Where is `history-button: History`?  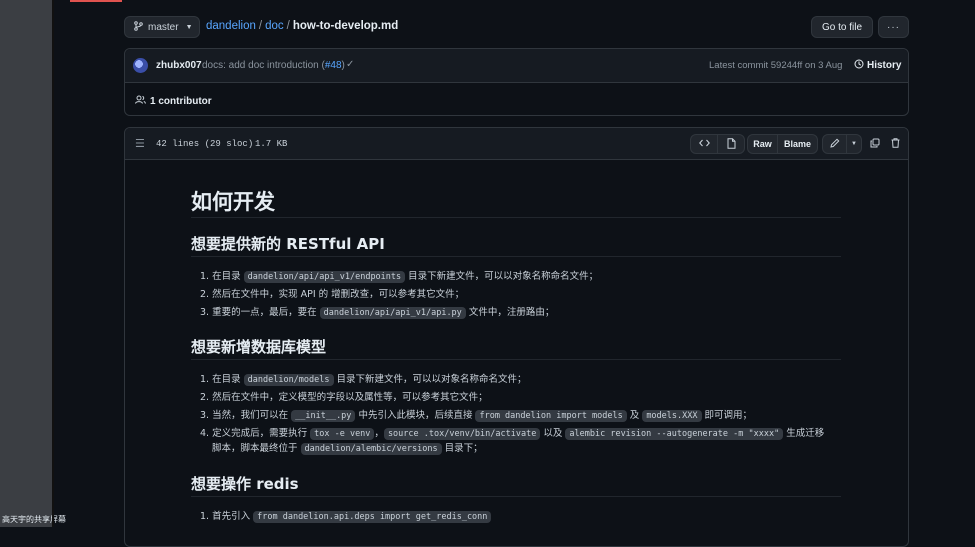
history-button: History is located at coordinates (877, 65).